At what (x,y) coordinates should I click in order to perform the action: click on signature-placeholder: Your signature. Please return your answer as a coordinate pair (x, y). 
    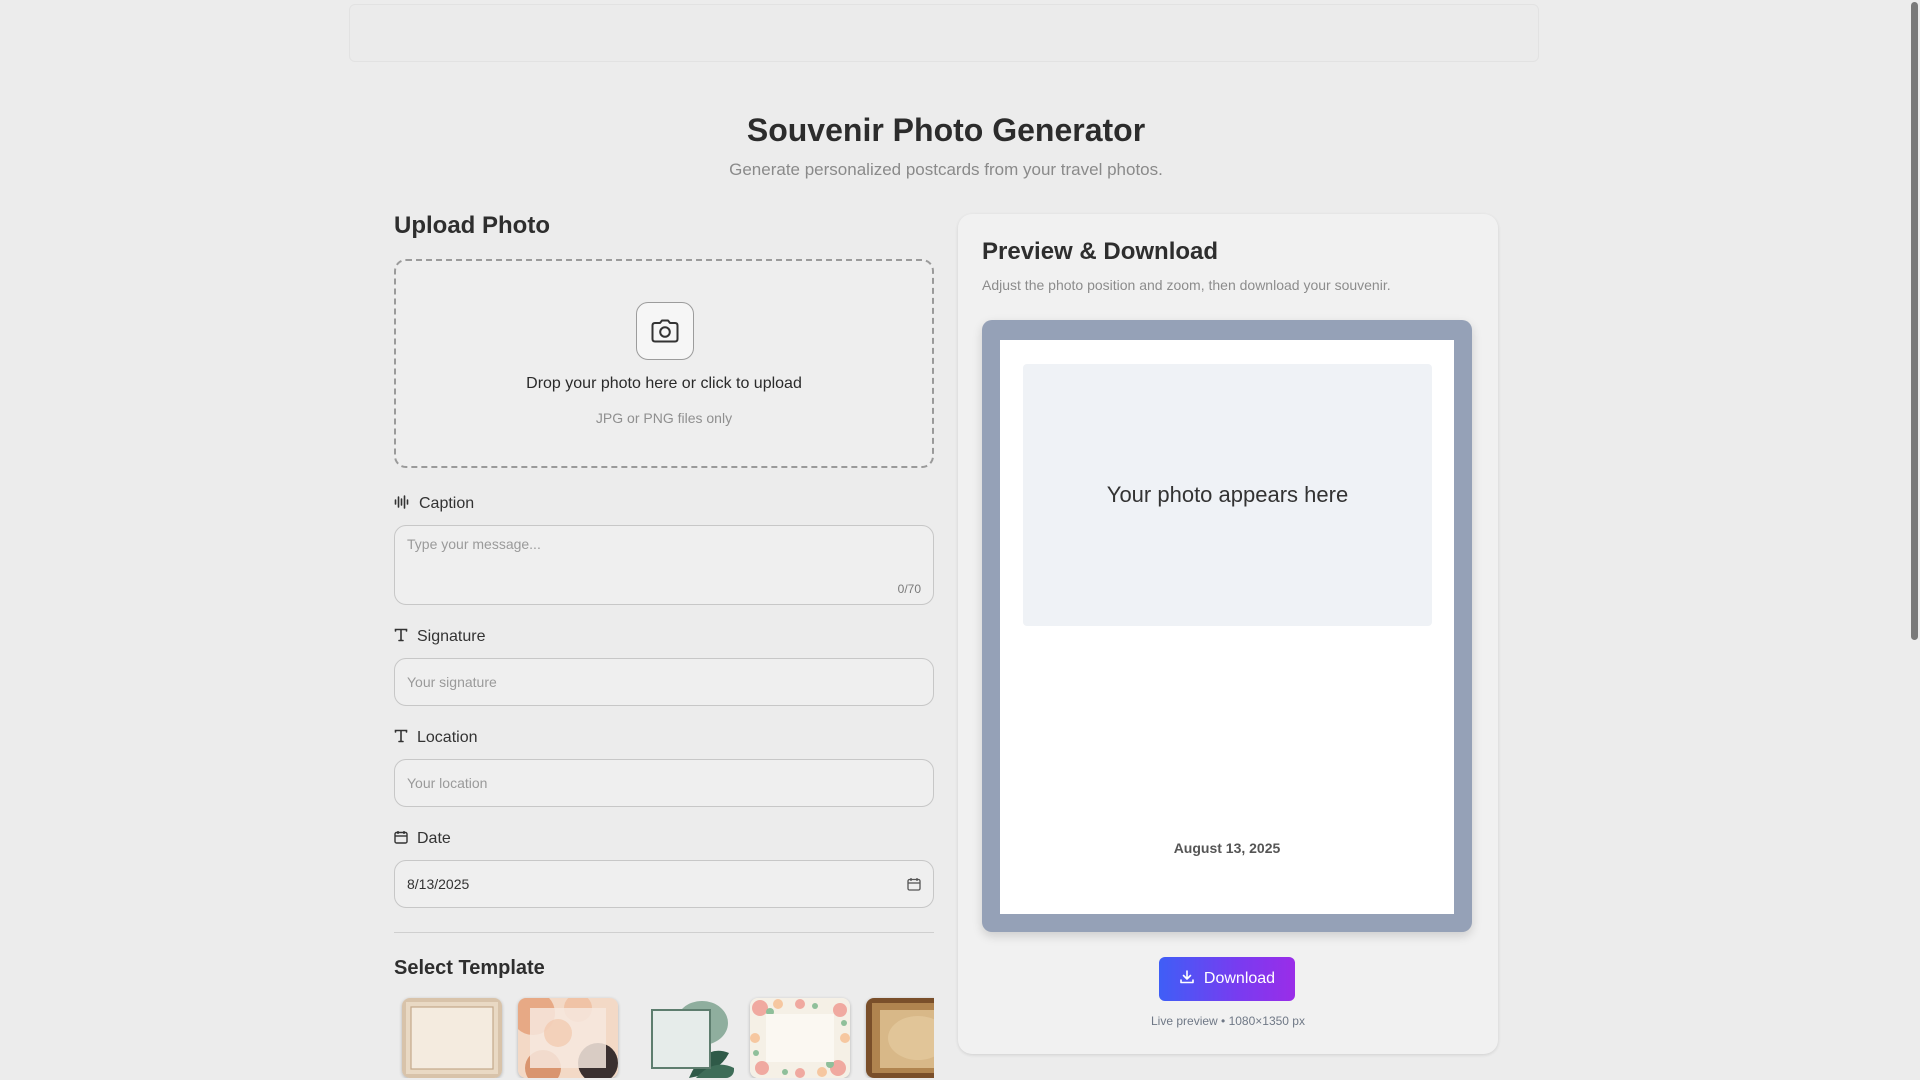
    Looking at the image, I should click on (452, 682).